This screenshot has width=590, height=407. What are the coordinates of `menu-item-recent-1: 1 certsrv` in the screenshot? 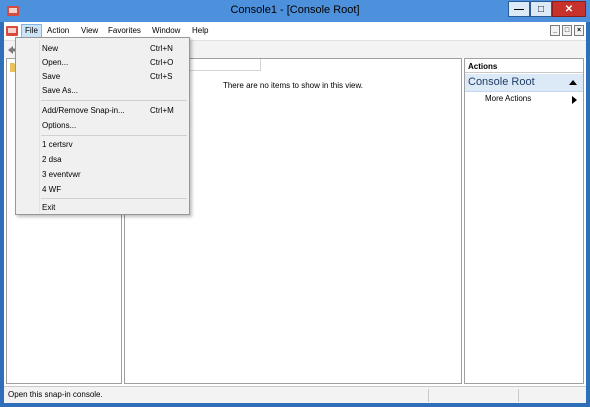 It's located at (102, 145).